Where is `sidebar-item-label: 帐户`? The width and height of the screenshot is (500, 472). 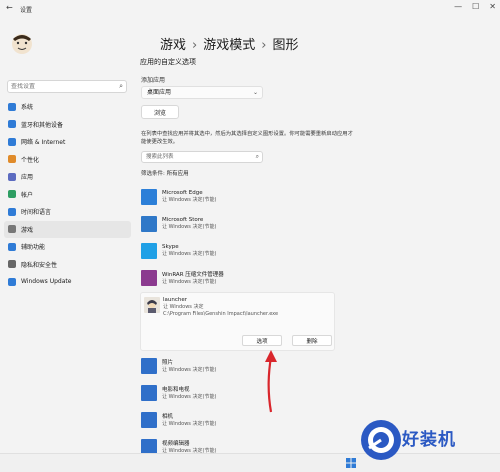 sidebar-item-label: 帐户 is located at coordinates (27, 195).